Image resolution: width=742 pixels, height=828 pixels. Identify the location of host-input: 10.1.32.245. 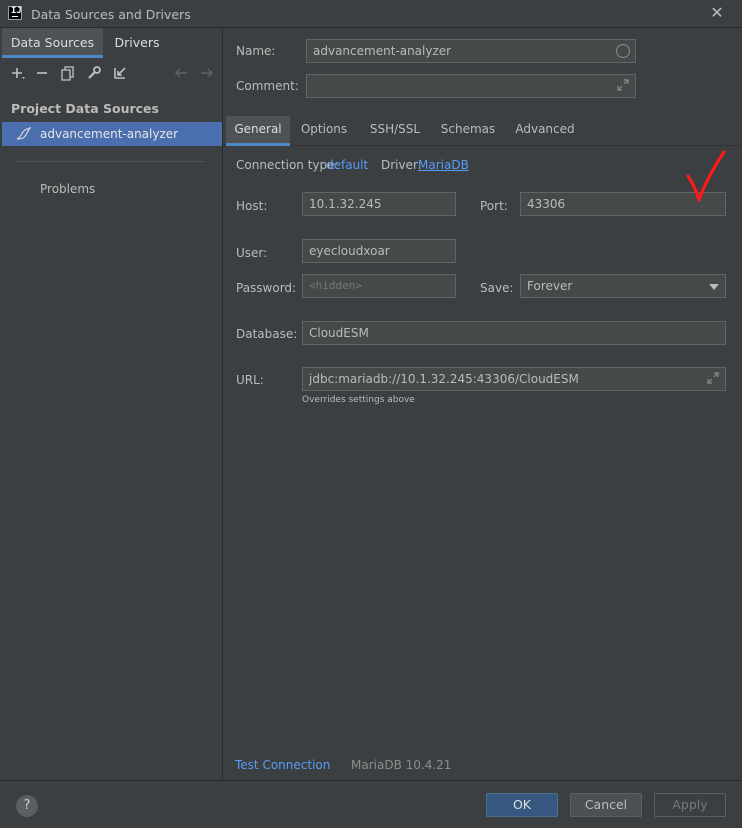
(379, 204).